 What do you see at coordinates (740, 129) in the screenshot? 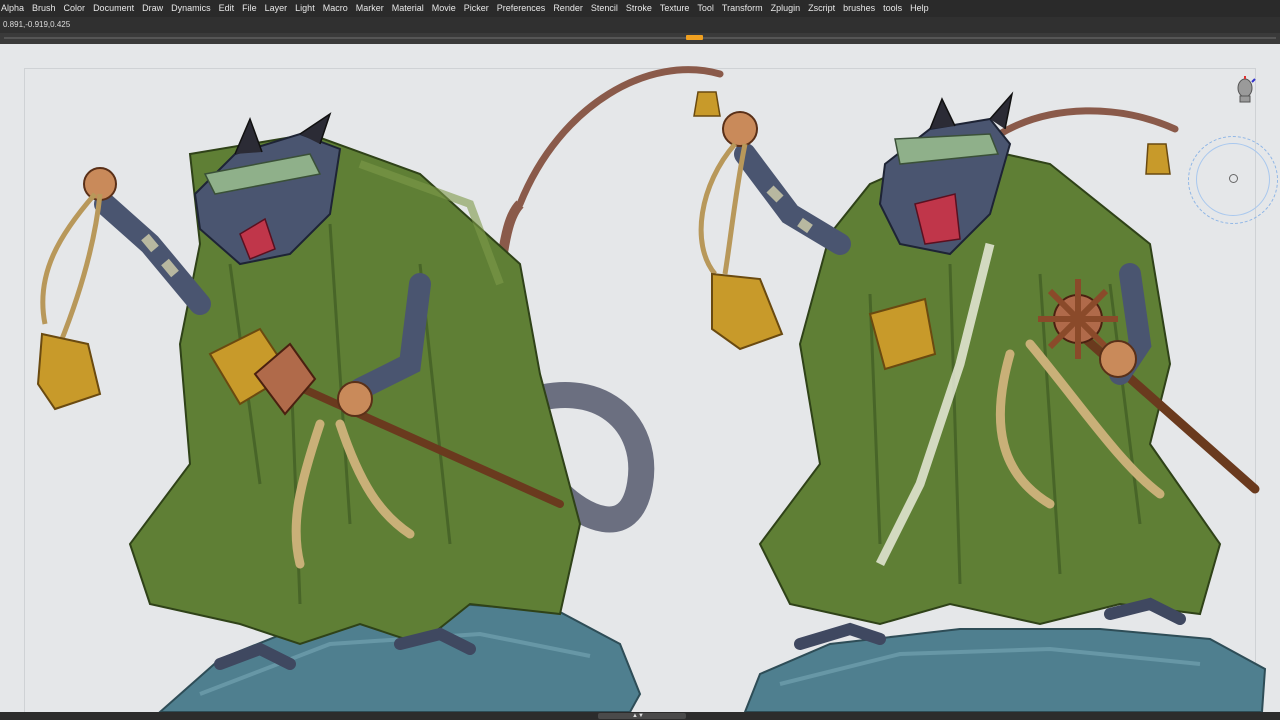
I see `right-hand` at bounding box center [740, 129].